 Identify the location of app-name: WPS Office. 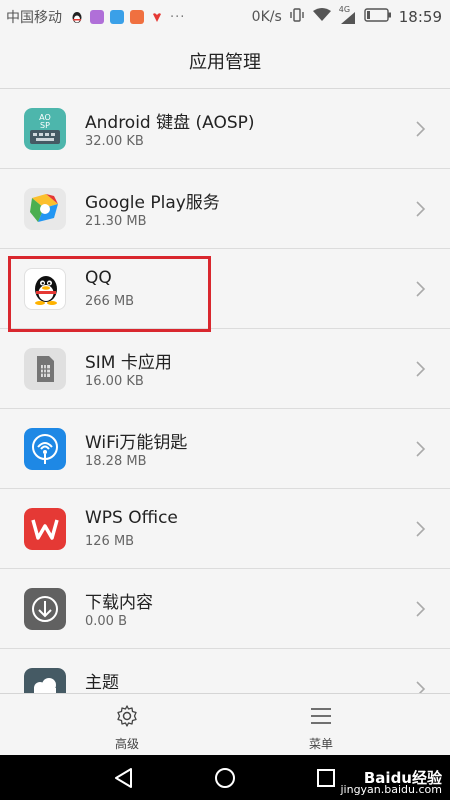
(131, 518).